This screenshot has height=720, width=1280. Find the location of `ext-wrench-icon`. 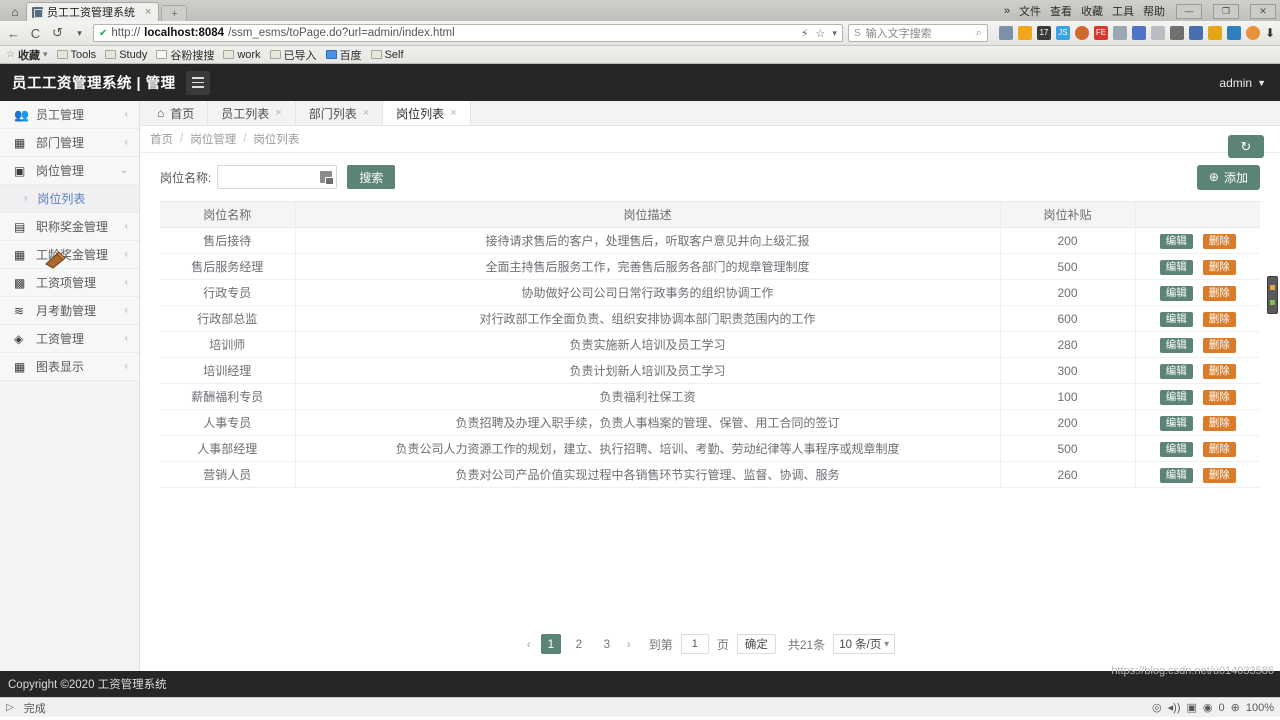

ext-wrench-icon is located at coordinates (1195, 33).